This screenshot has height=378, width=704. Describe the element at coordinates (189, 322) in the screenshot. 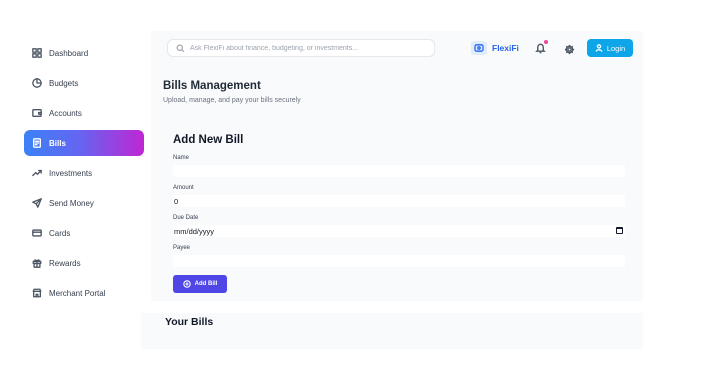

I see `your-bills-title: Your Bills` at that location.